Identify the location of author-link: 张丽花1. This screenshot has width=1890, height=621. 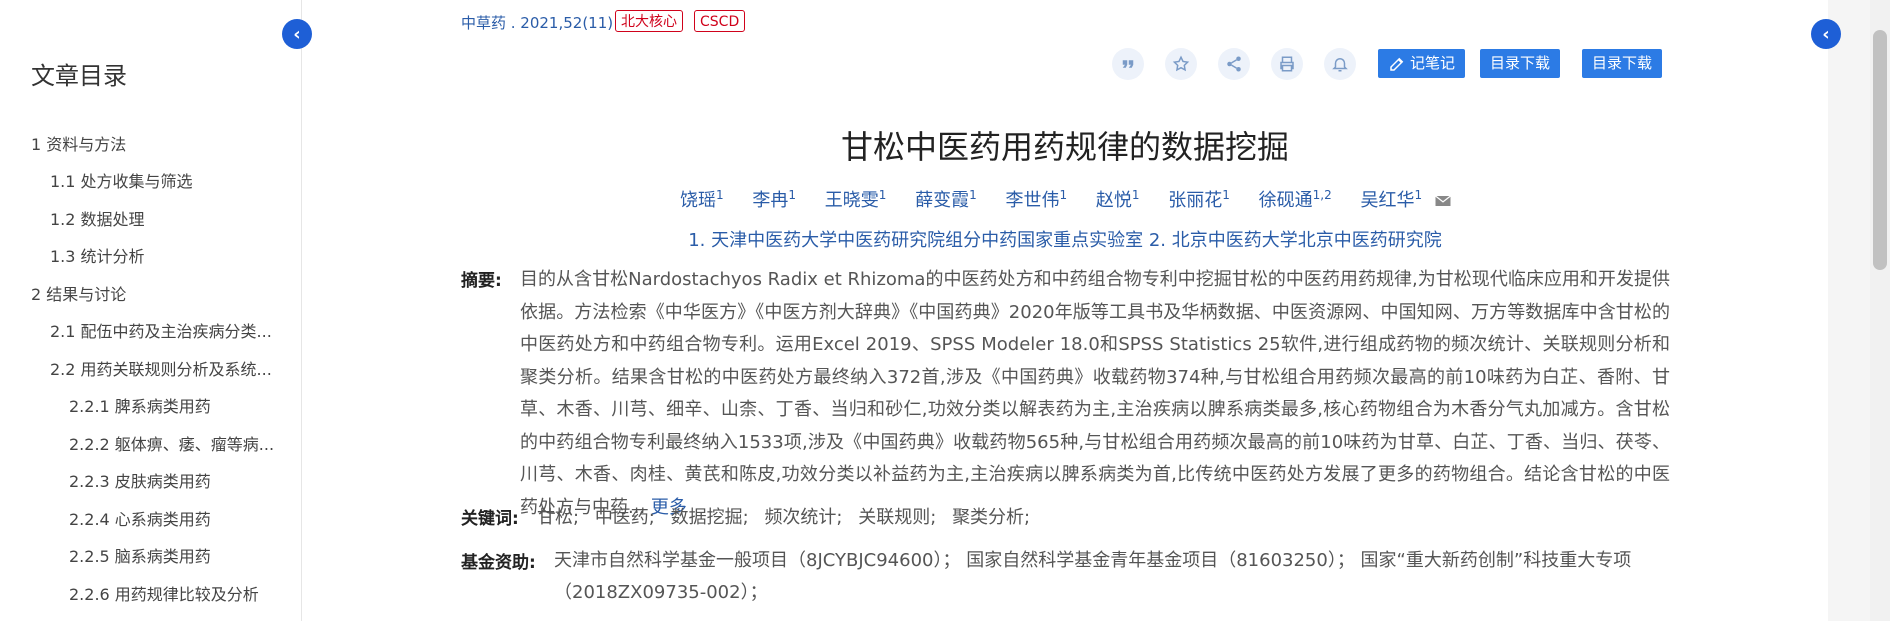
(1199, 199).